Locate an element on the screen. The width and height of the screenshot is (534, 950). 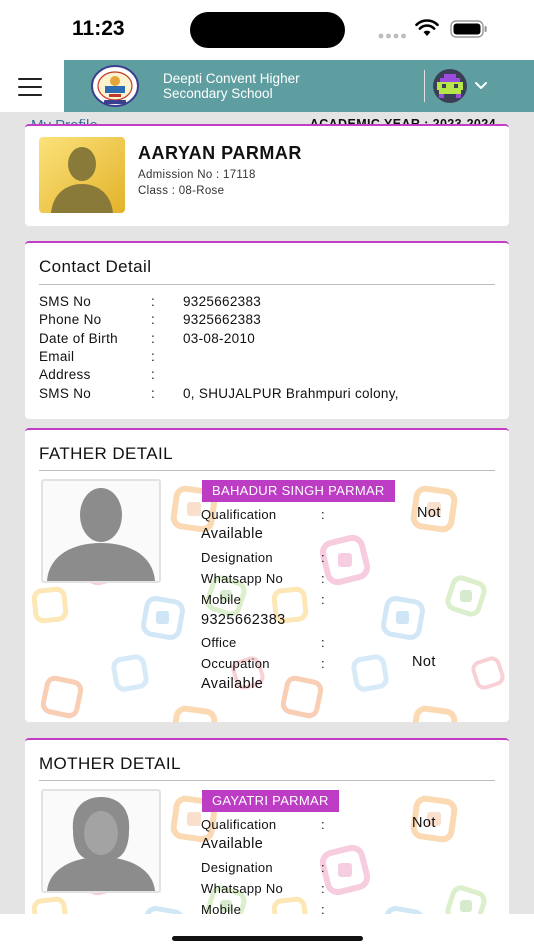
father-field-label: Occupation is located at coordinates (235, 663).